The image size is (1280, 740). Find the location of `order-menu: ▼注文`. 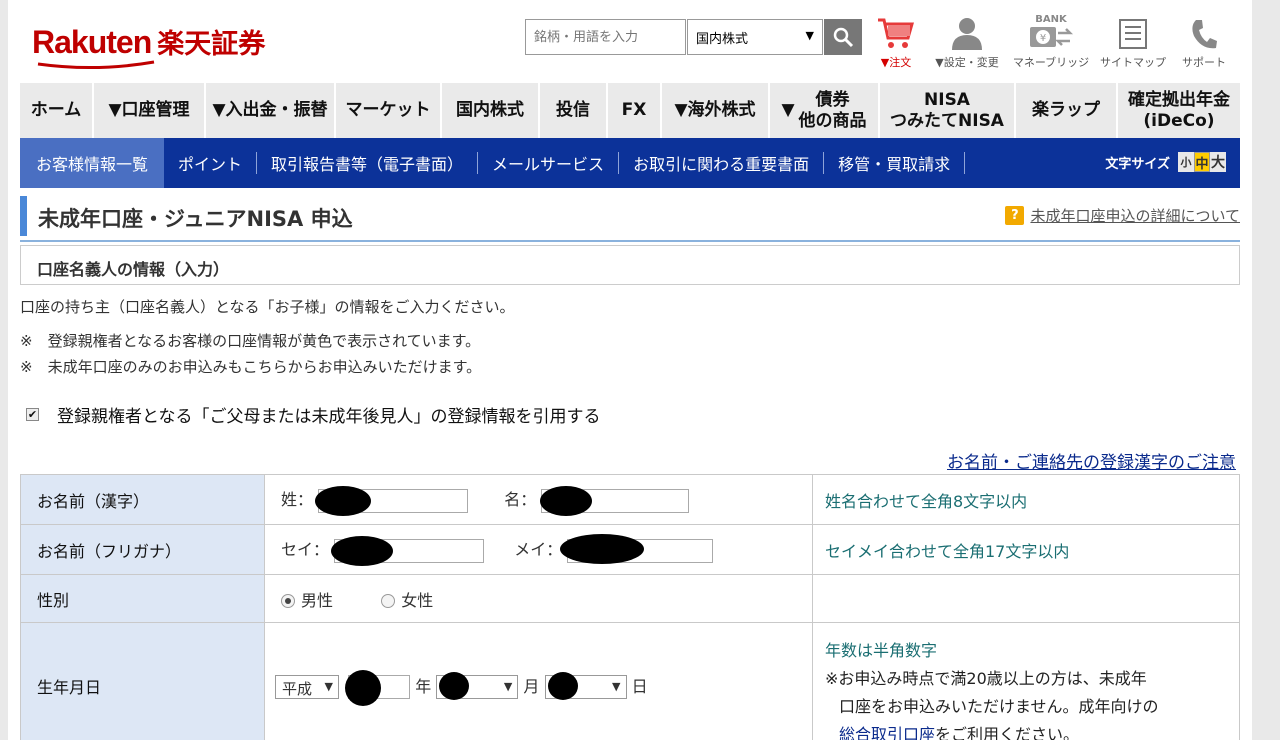

order-menu: ▼注文 is located at coordinates (896, 42).